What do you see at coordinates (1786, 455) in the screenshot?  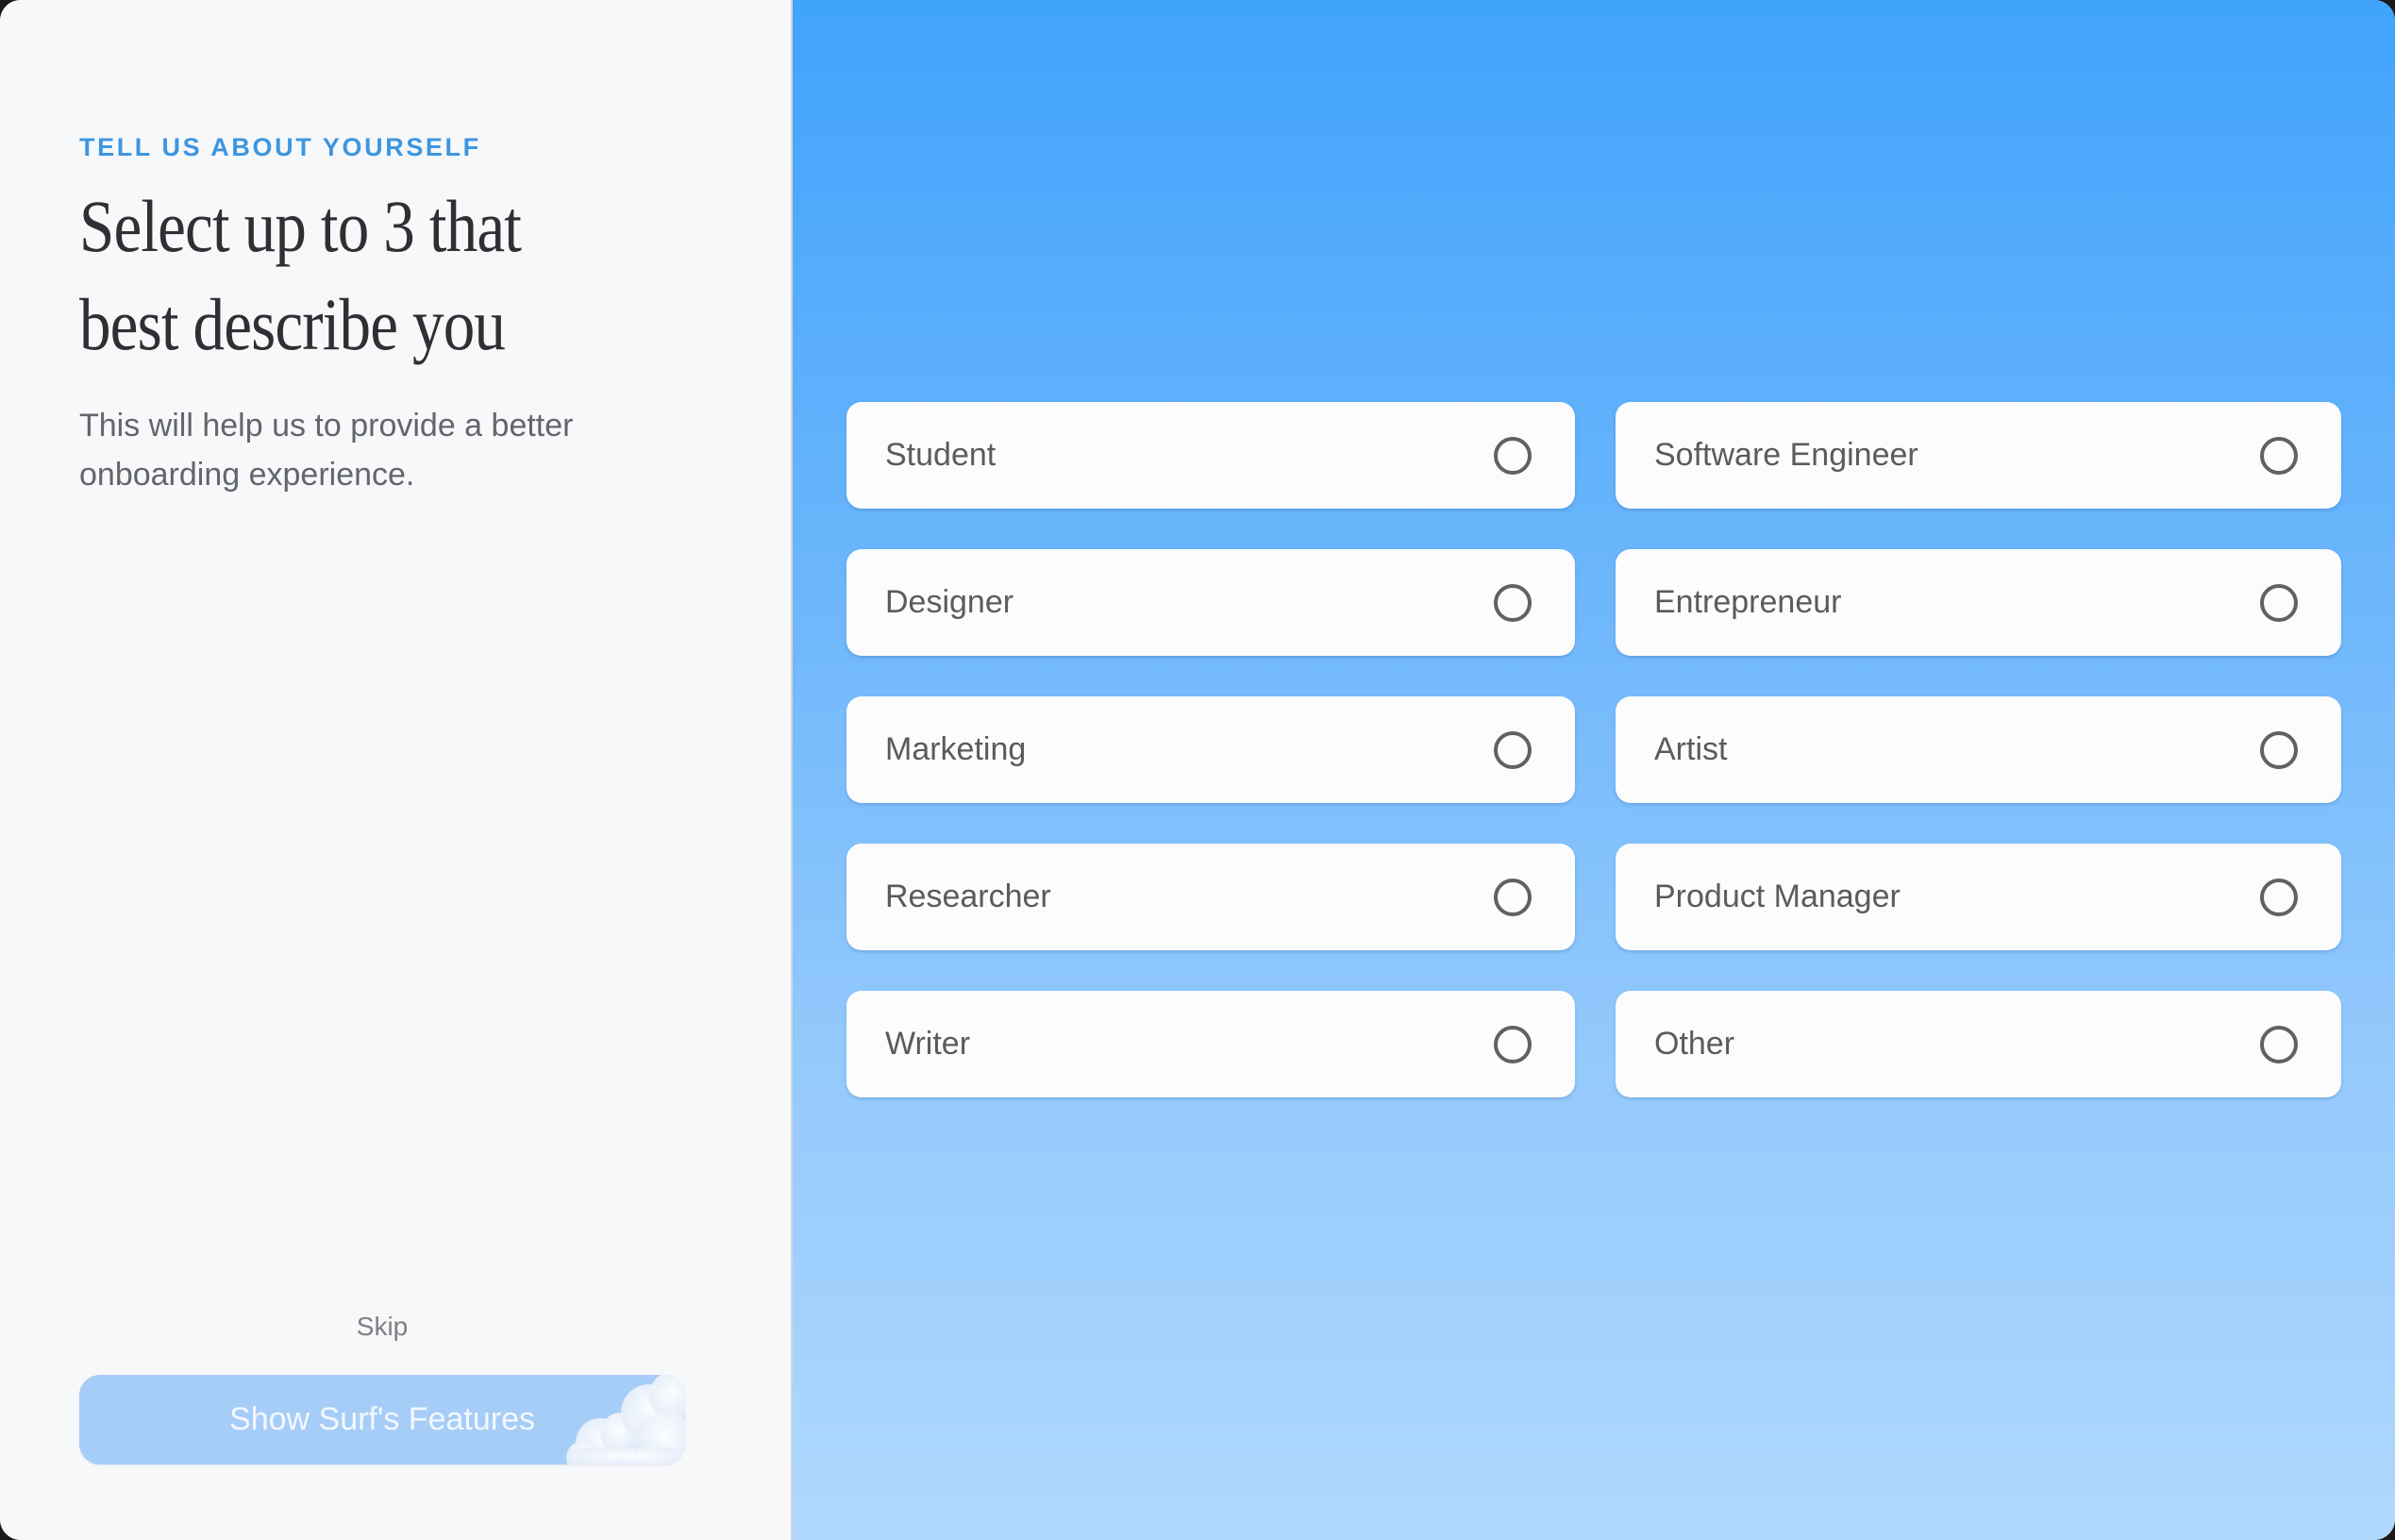 I see `option-label: Software Engineer` at bounding box center [1786, 455].